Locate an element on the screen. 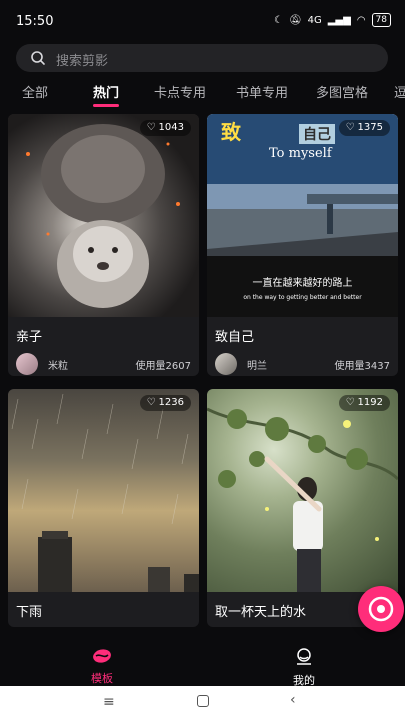 The image size is (405, 720). overlay-line-2: on the way to getting better and better is located at coordinates (302, 297).